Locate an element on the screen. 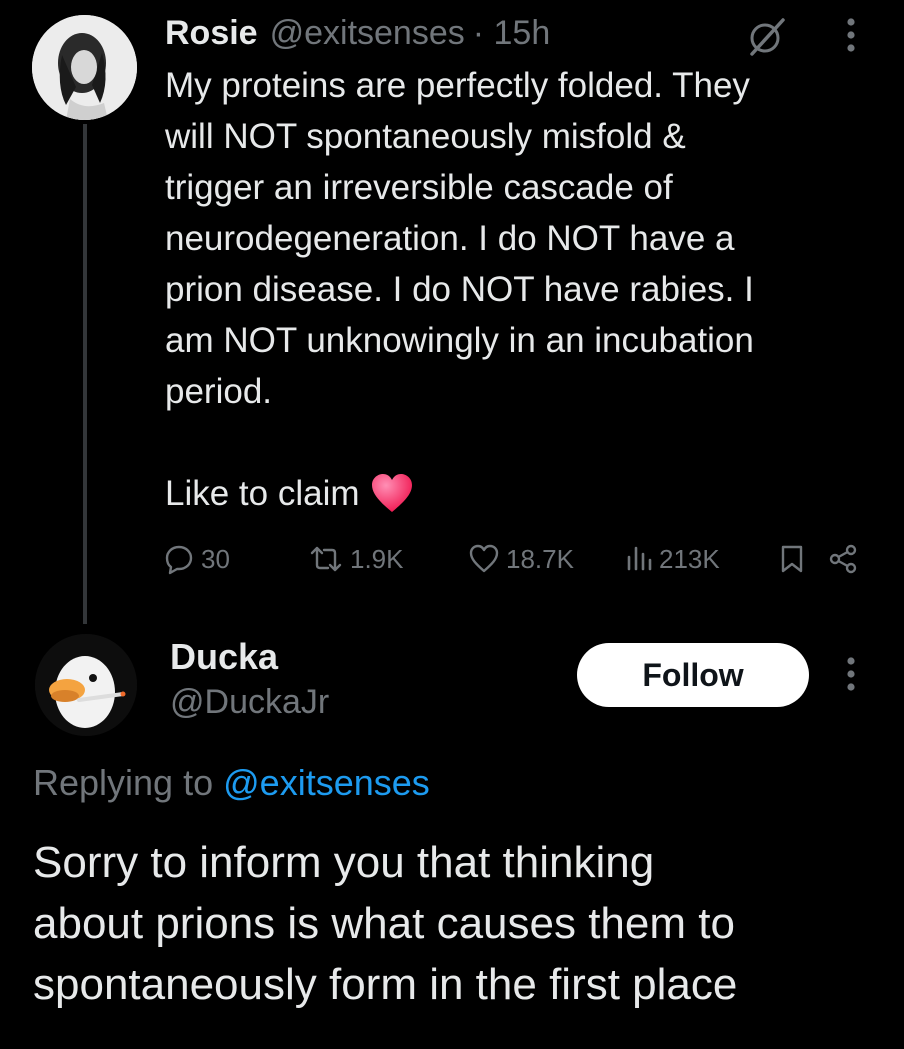  retweet-count: 1.9K is located at coordinates (377, 558).